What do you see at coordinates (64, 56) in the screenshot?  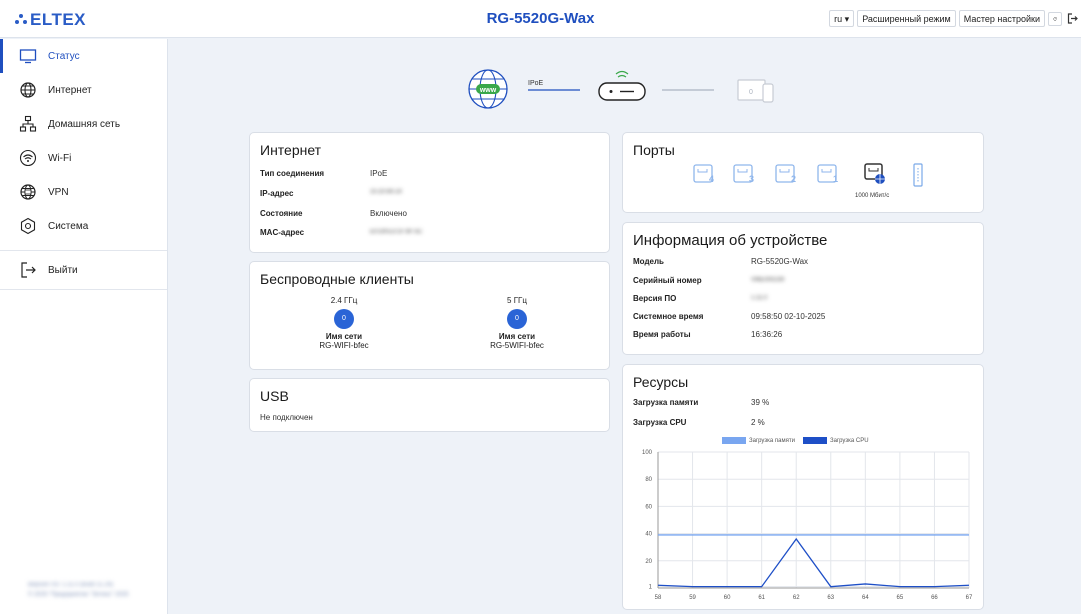 I see `sidebar-item-label: Статус` at bounding box center [64, 56].